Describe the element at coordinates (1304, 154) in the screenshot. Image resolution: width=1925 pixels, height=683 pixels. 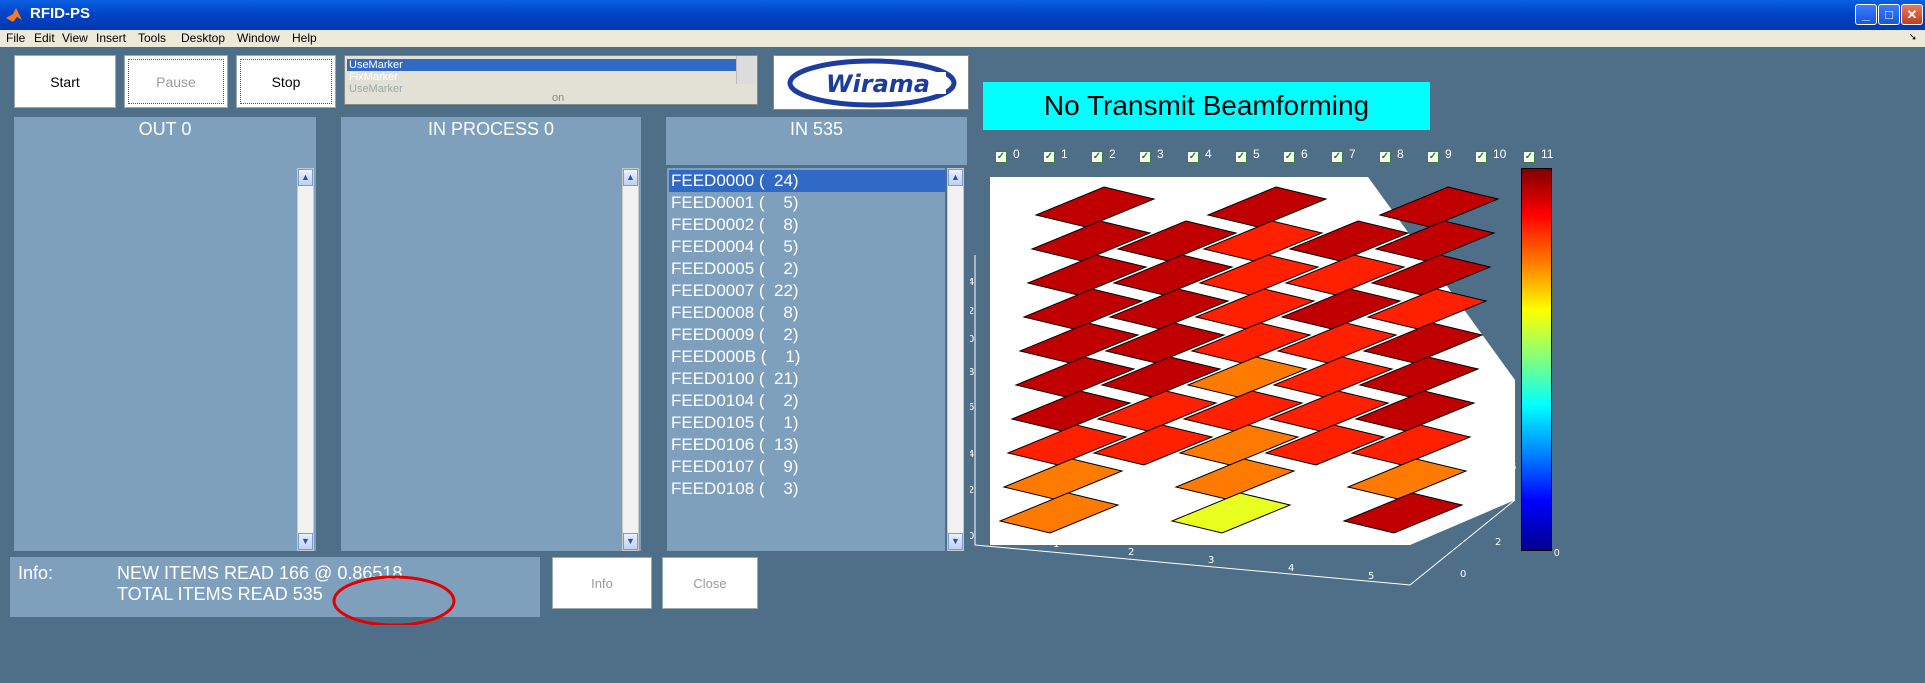
I see `channel-label: 6` at that location.